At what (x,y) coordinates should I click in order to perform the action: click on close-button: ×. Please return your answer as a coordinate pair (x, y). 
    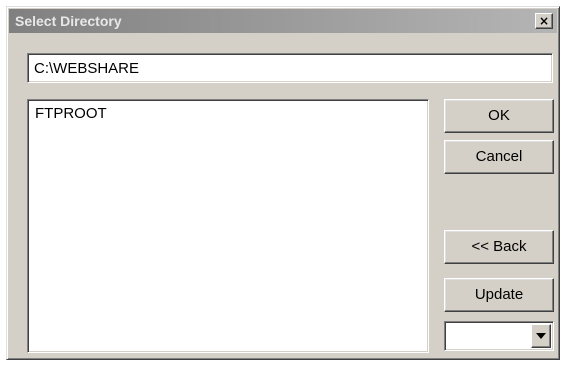
    Looking at the image, I should click on (544, 21).